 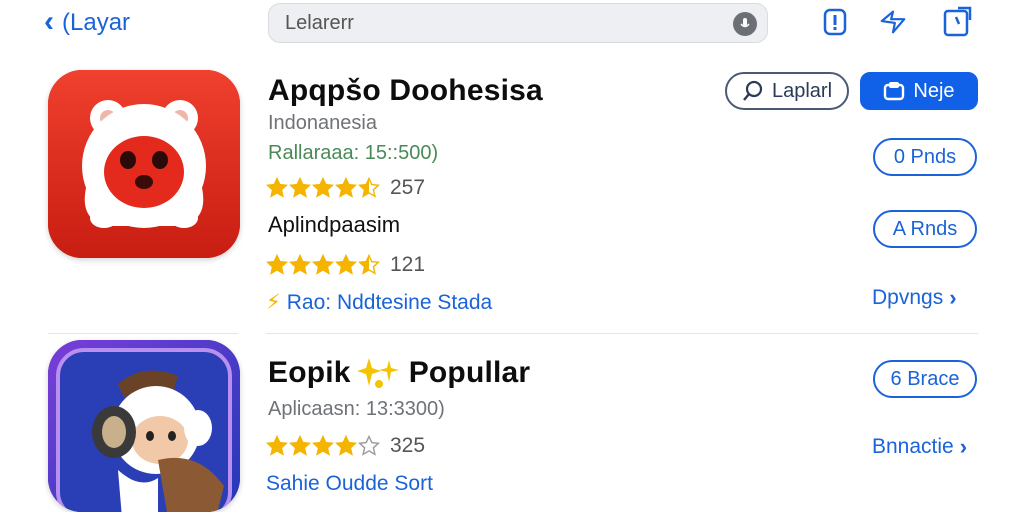 I want to click on secondary-button-1: 0 Pnds, so click(x=925, y=157).